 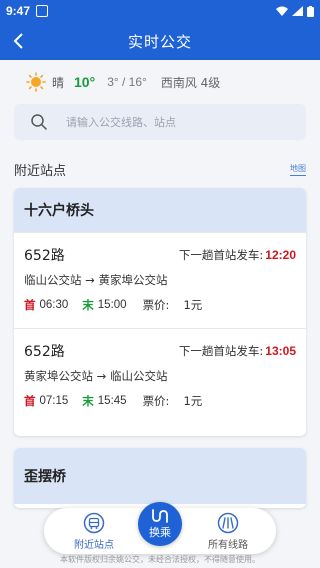 I want to click on app-bar: 实时公交, so click(x=160, y=41).